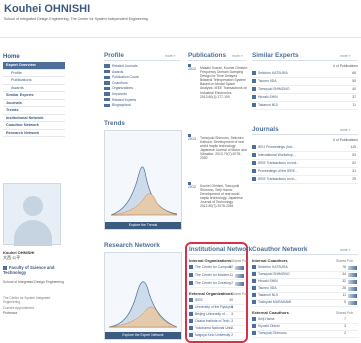  What do you see at coordinates (268, 97) in the screenshot?
I see `expert-name: Hiroaki SHIN` at bounding box center [268, 97].